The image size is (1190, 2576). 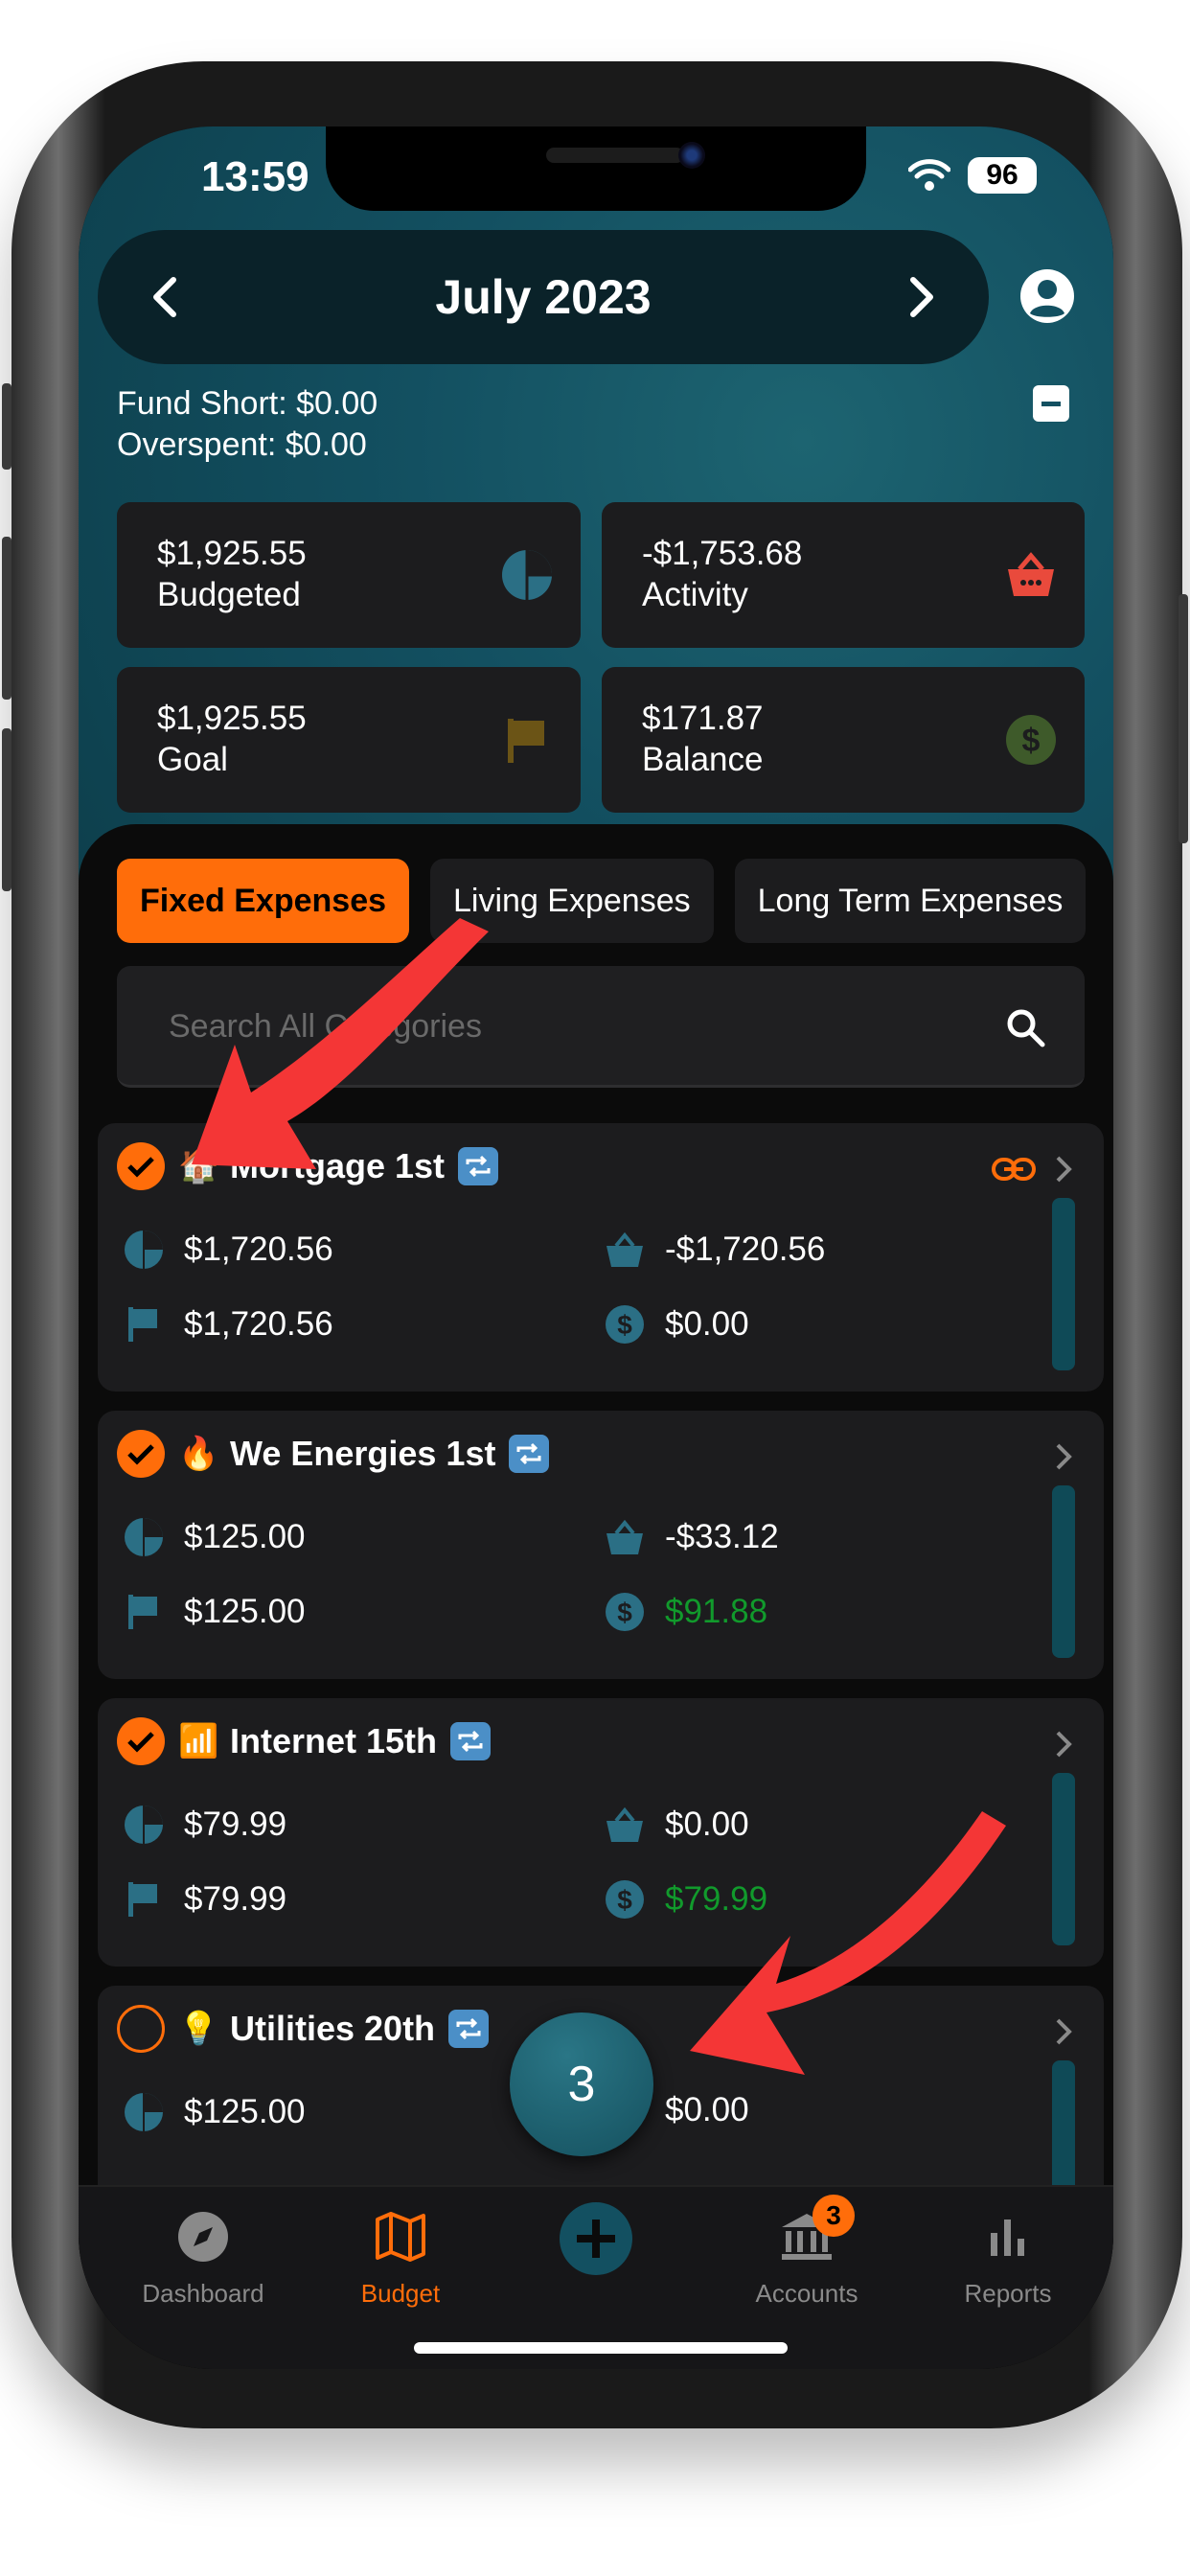 I want to click on balance-amount: $79.99, so click(x=716, y=1899).